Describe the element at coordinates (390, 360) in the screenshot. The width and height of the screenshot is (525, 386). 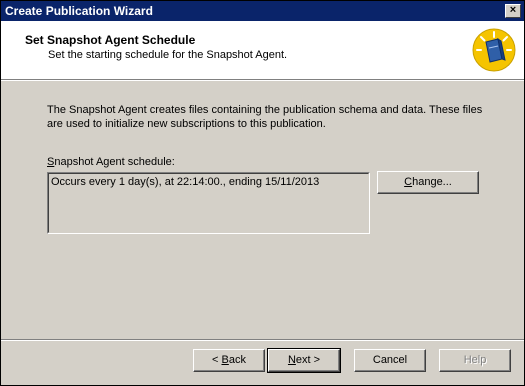
I see `cancel-button: Cancel` at that location.